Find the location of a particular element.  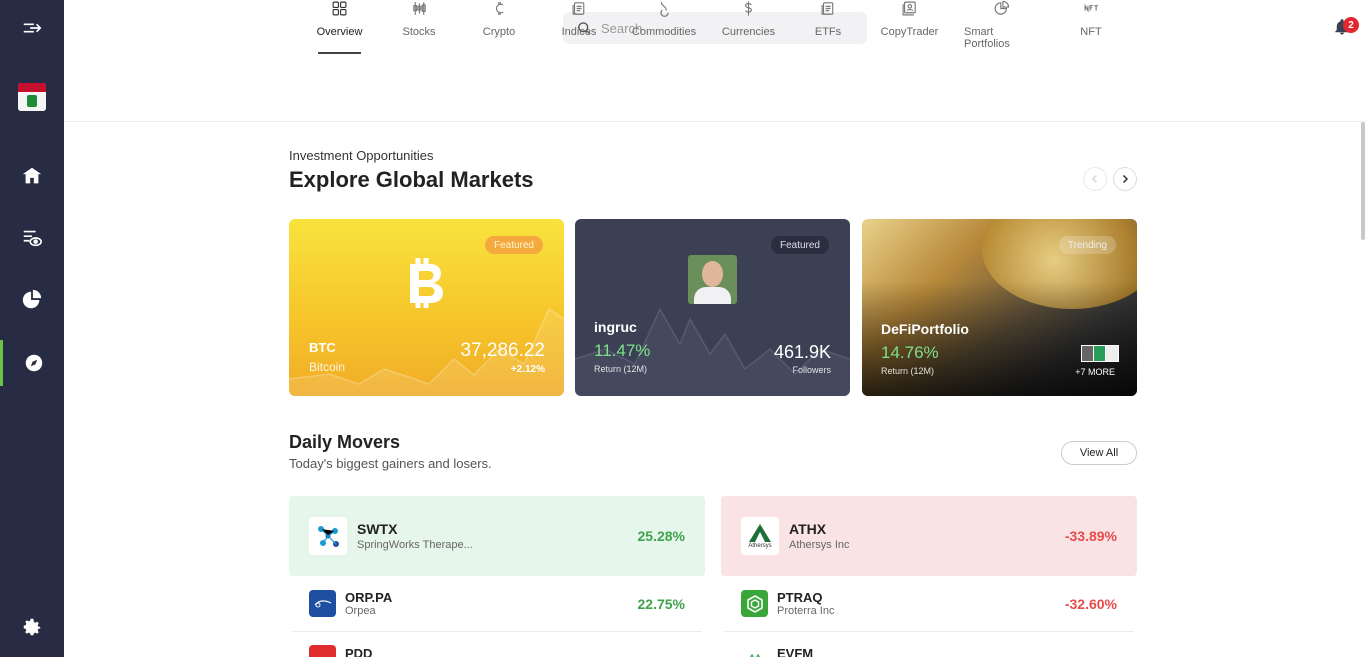

mover-change: -33.89% is located at coordinates (1090, 536).